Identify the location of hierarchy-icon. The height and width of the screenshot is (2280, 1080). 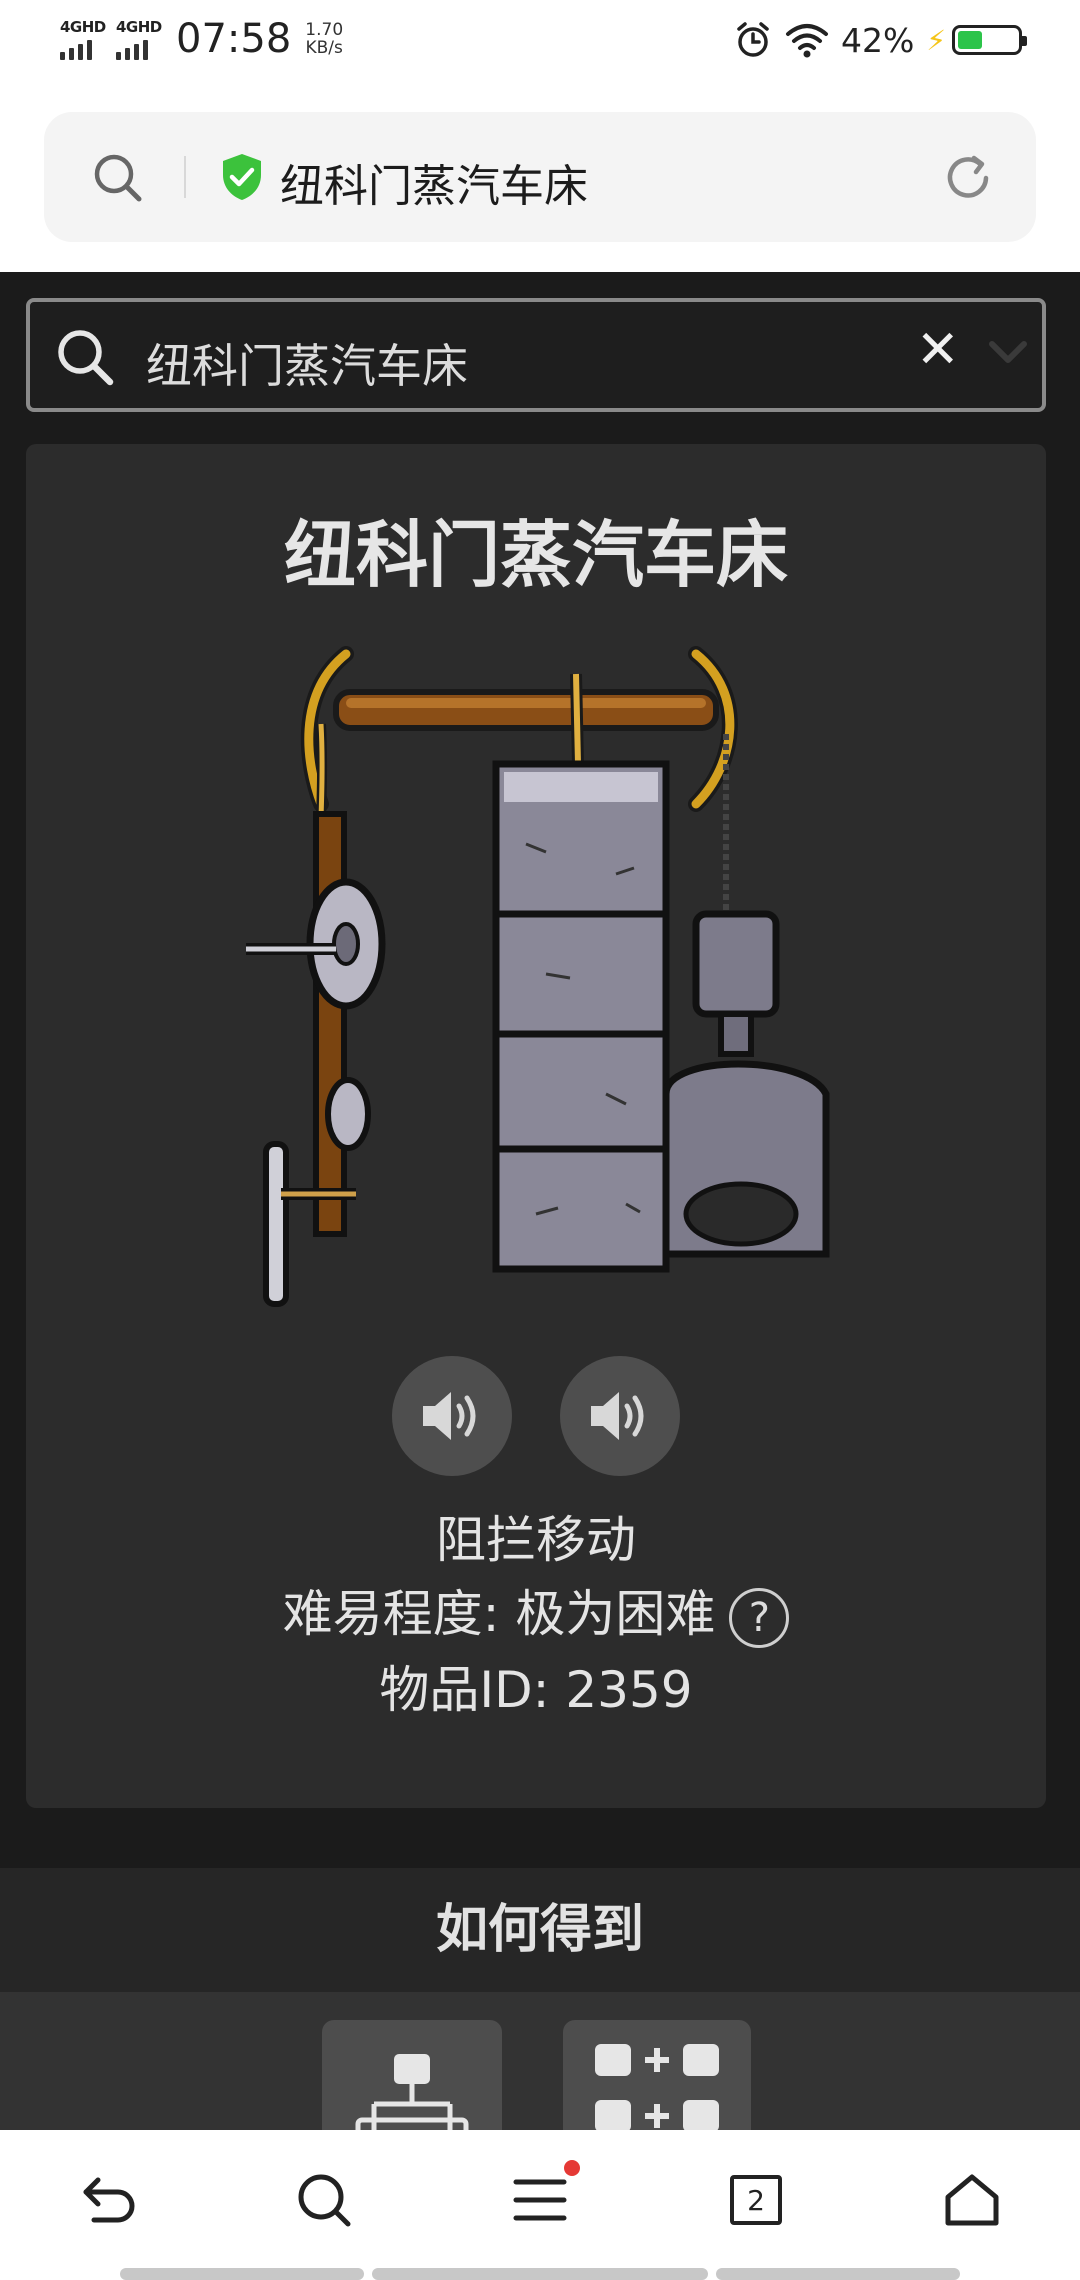
(412, 2093).